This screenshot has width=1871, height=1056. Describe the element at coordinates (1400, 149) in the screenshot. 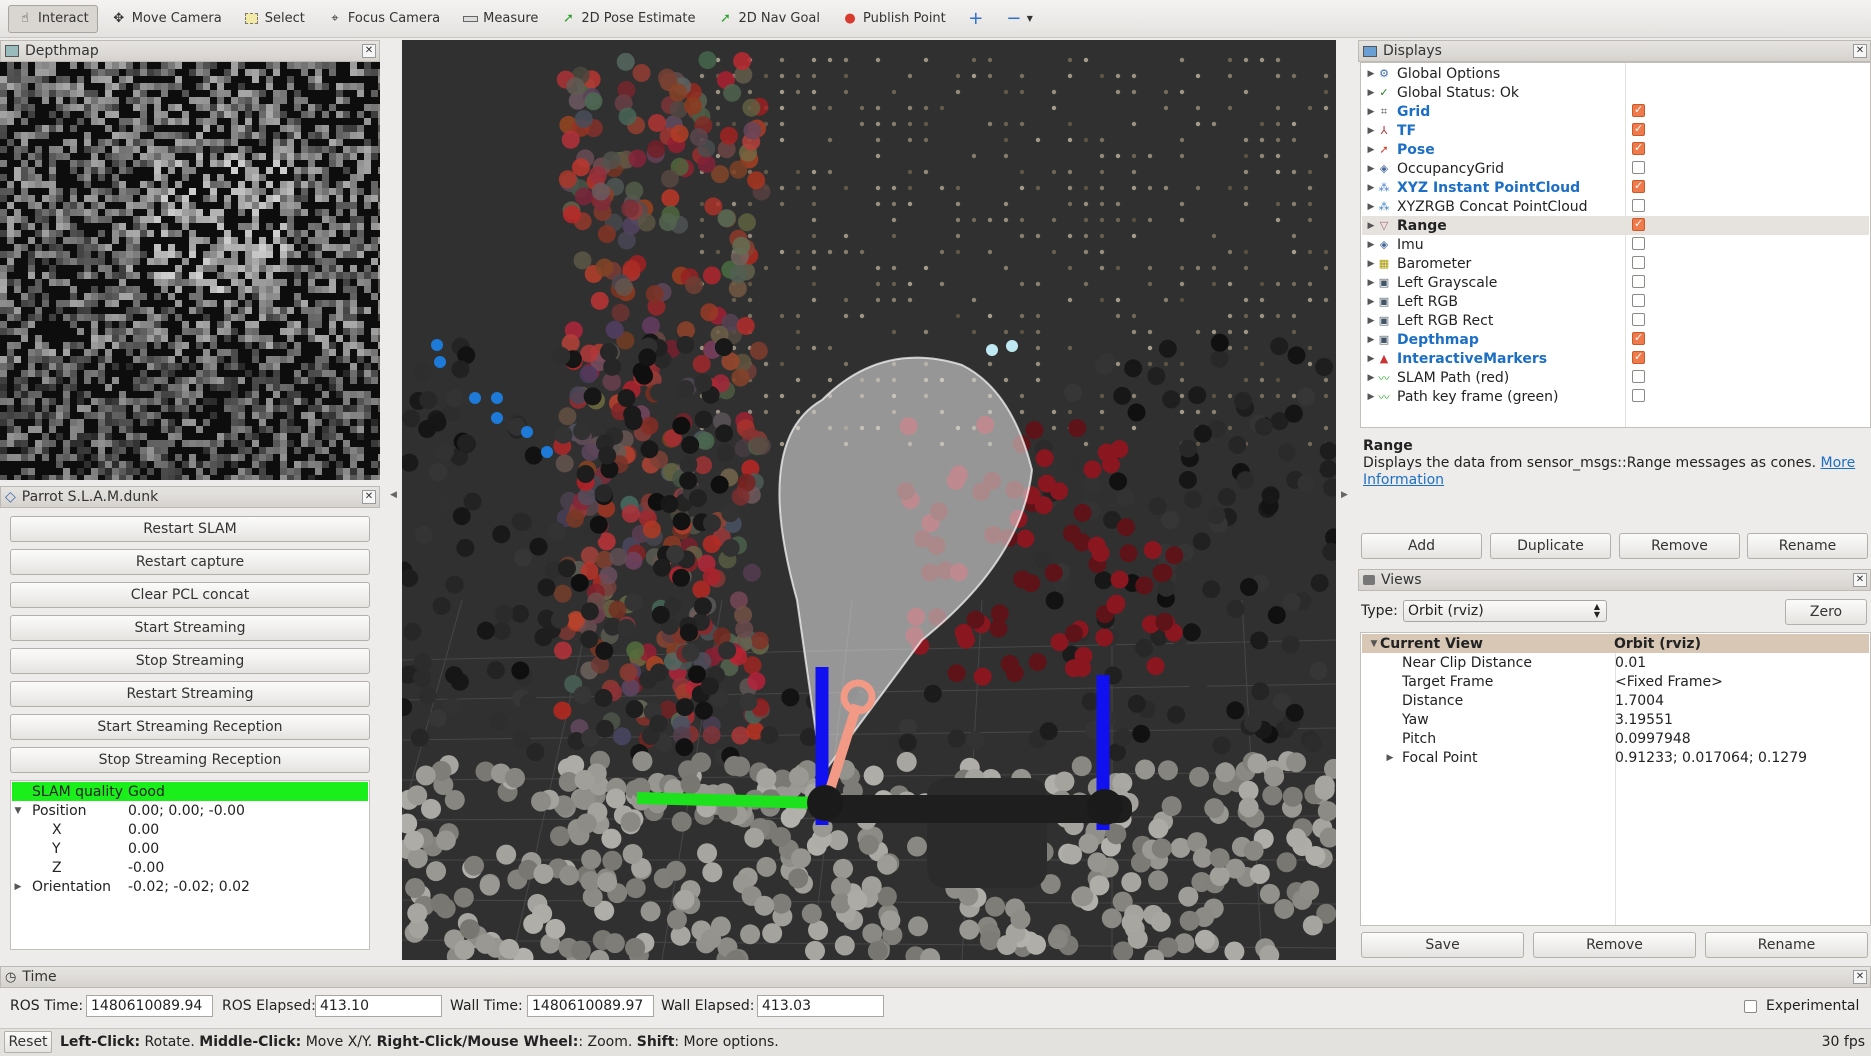

I see `display-item-pose: ▶ ➚ Pose` at that location.